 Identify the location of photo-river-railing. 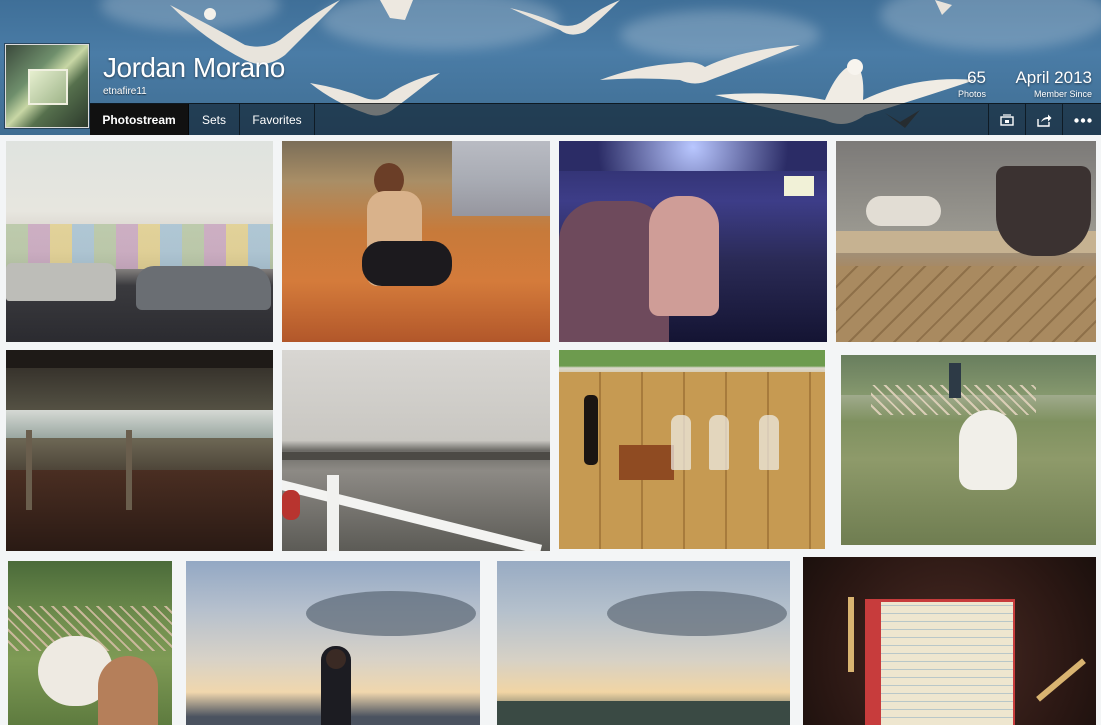
(416, 450).